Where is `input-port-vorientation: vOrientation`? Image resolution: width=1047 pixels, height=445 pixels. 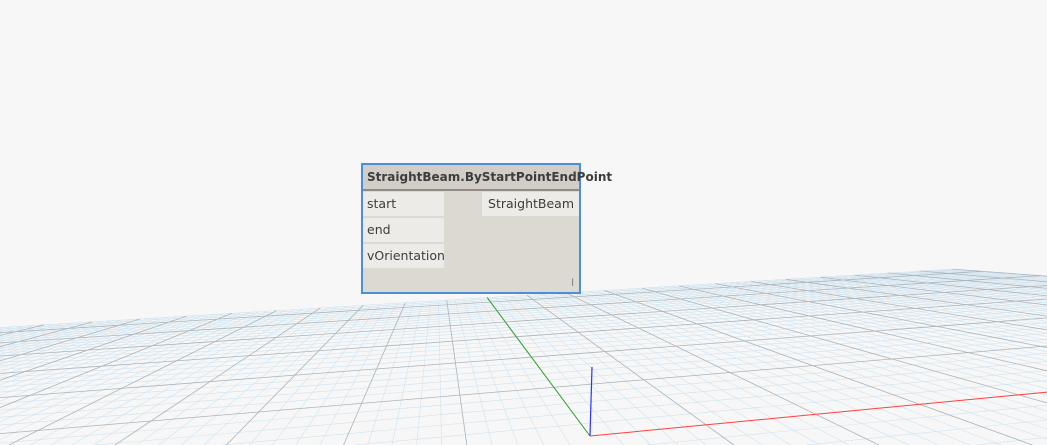 input-port-vorientation: vOrientation is located at coordinates (404, 256).